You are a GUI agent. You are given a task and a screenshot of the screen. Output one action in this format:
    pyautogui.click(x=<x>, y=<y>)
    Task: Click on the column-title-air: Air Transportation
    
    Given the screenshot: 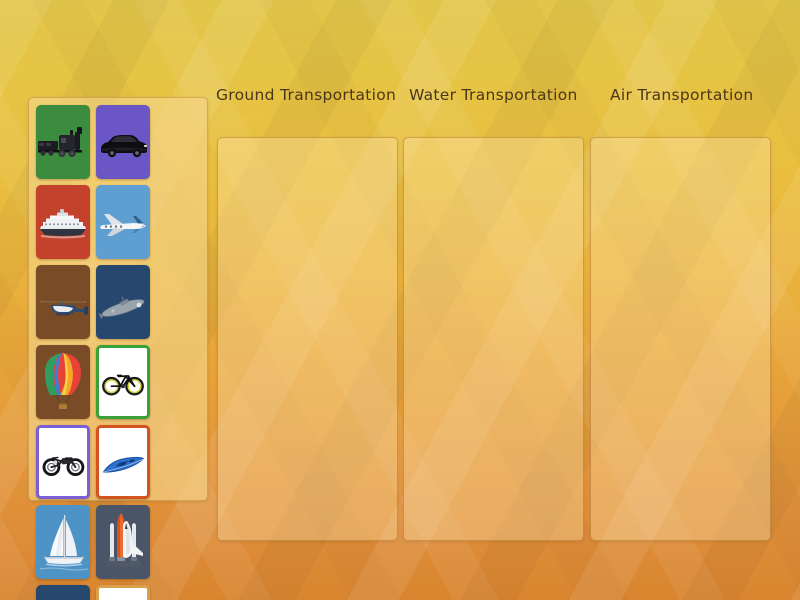 What is the action you would take?
    pyautogui.click(x=682, y=95)
    